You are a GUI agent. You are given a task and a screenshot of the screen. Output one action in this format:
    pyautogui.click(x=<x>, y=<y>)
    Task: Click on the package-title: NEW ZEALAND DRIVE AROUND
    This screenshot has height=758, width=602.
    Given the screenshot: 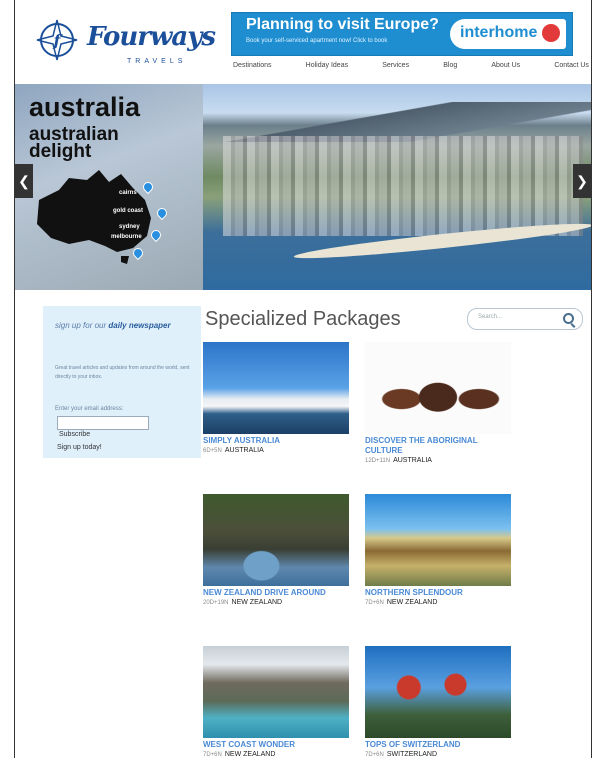 What is the action you would take?
    pyautogui.click(x=276, y=593)
    